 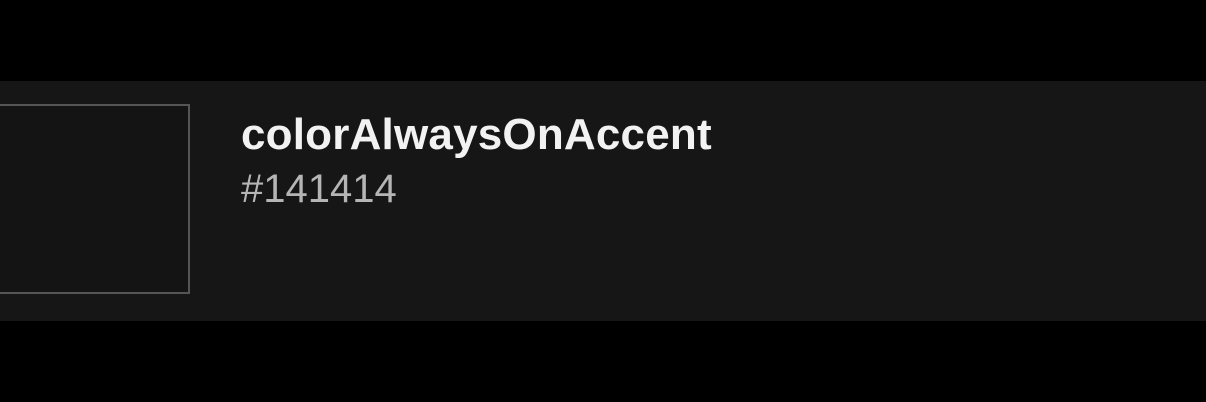 What do you see at coordinates (319, 189) in the screenshot?
I see `color-token-hex: #141414` at bounding box center [319, 189].